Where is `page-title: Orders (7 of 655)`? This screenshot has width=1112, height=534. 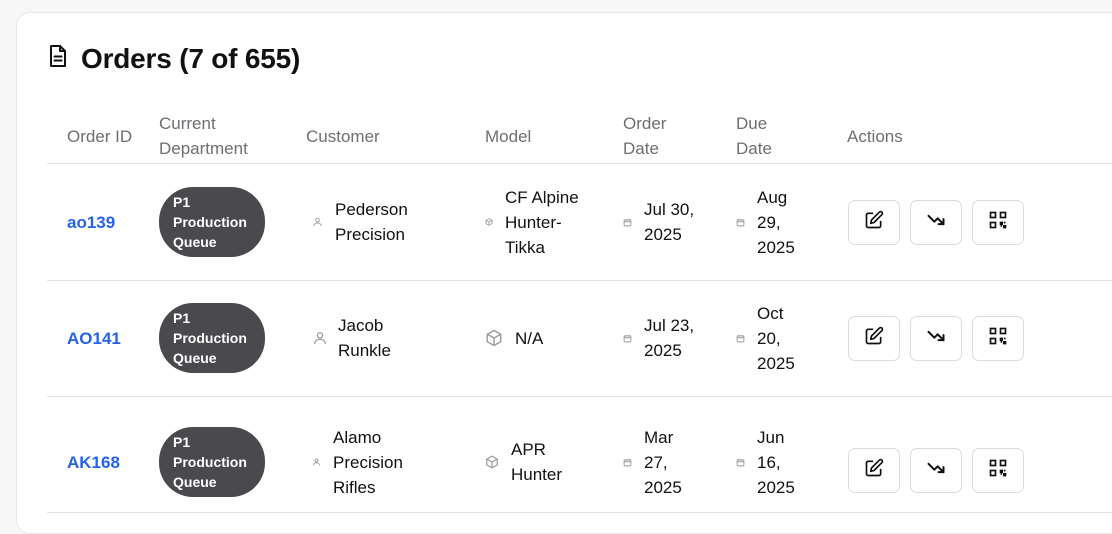 page-title: Orders (7 of 655) is located at coordinates (173, 59).